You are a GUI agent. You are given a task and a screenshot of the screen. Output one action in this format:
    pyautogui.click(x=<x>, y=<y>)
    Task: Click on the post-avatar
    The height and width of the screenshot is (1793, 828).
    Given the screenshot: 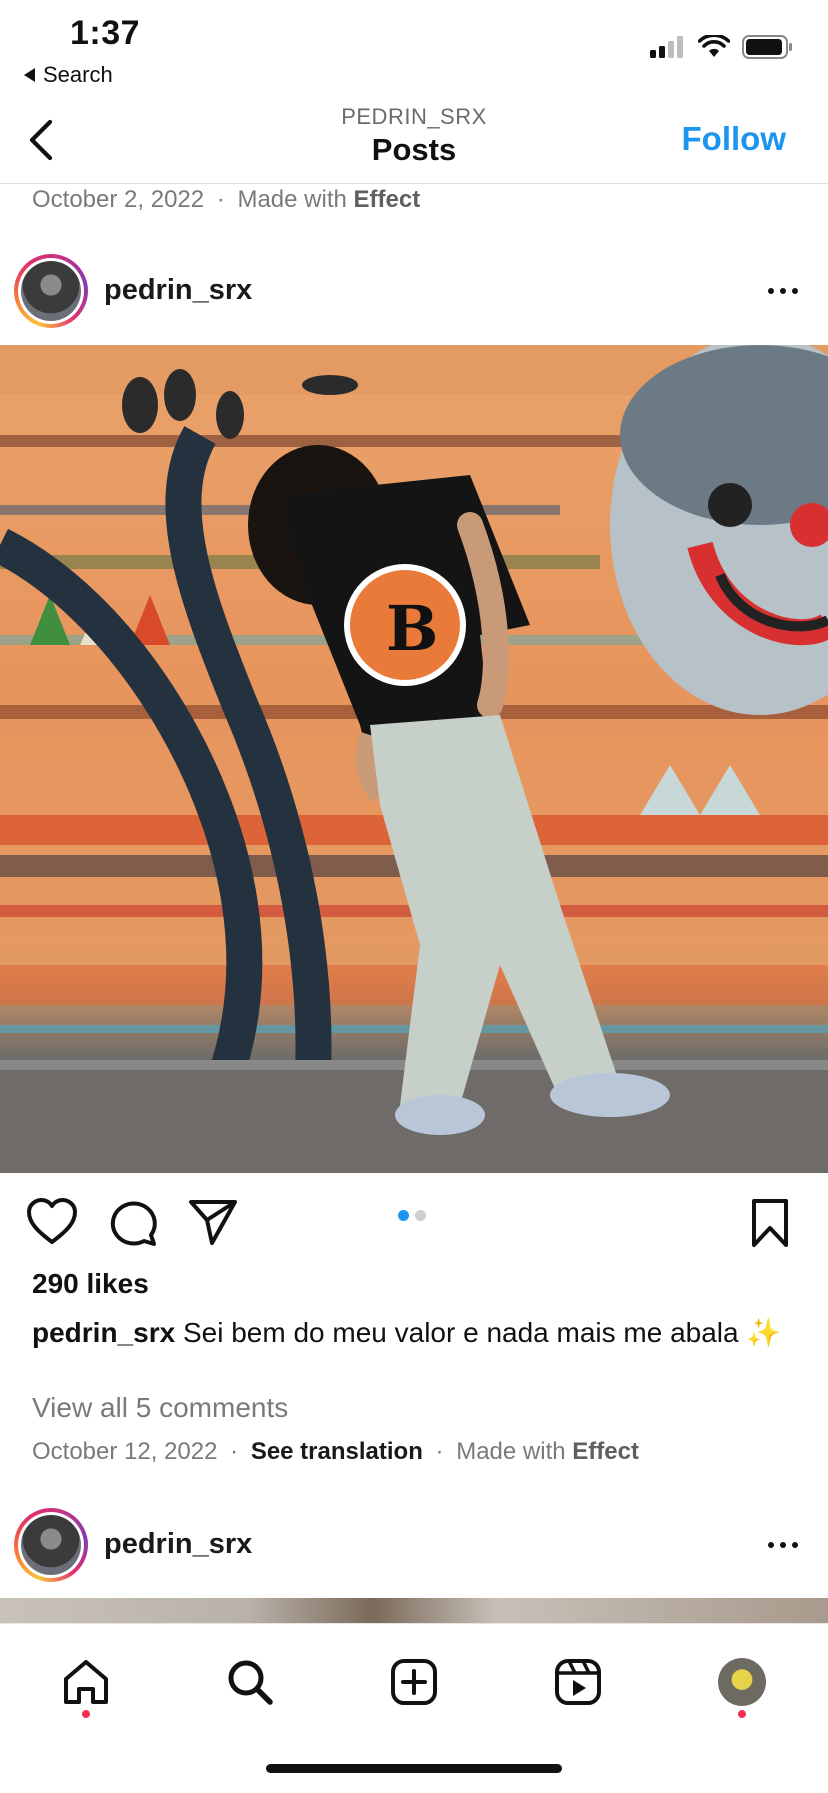 What is the action you would take?
    pyautogui.click(x=51, y=291)
    